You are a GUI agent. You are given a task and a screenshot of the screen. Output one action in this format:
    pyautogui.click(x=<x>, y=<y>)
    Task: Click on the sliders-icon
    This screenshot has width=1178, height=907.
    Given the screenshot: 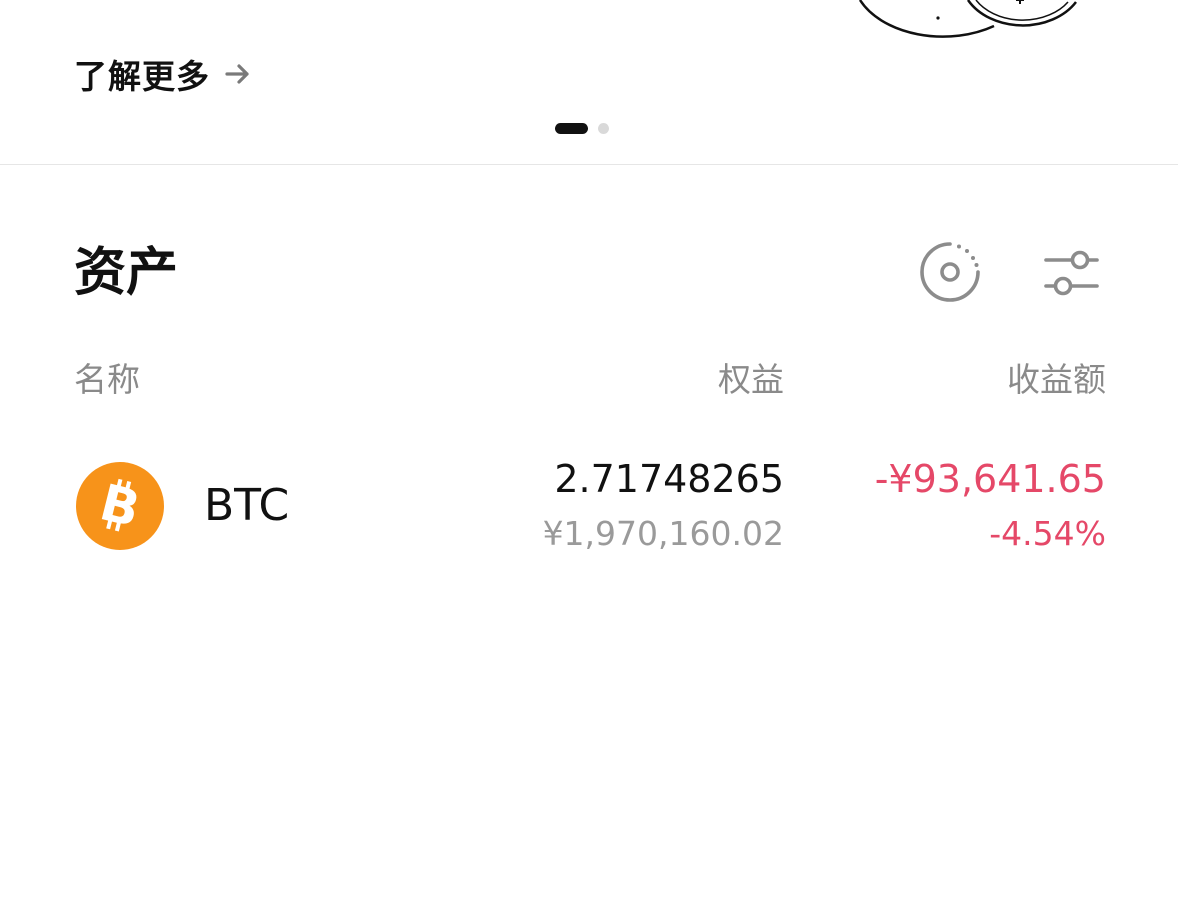 What is the action you would take?
    pyautogui.click(x=1071, y=273)
    